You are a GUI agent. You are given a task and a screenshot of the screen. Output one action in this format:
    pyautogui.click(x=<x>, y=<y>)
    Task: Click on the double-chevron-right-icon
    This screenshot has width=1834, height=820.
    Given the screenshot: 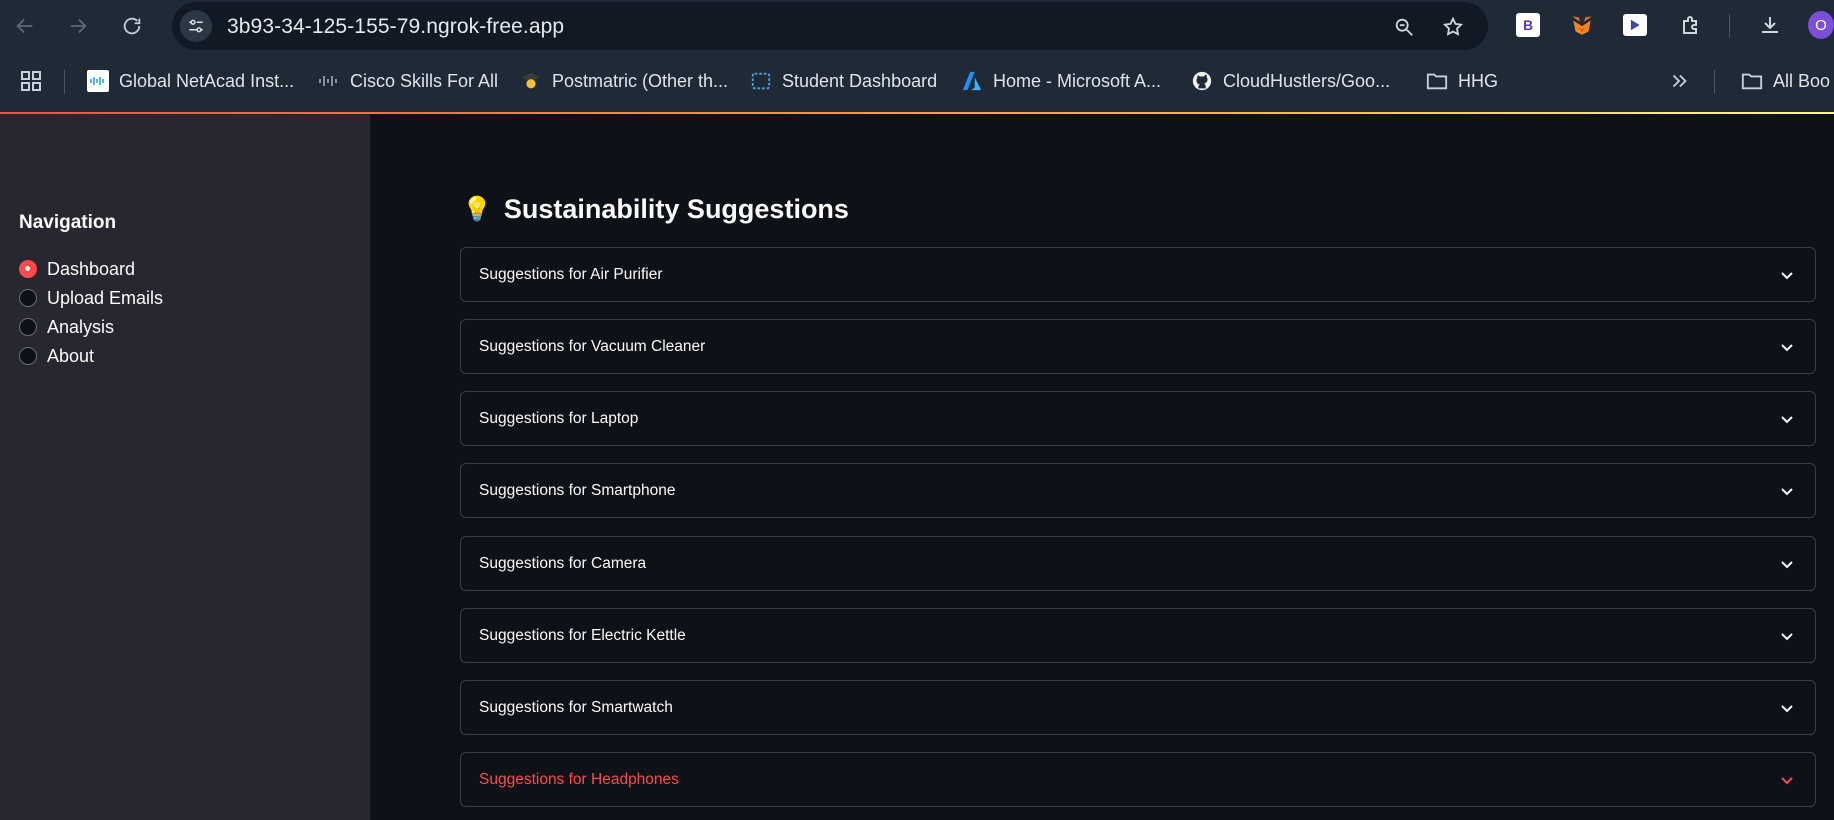 What is the action you would take?
    pyautogui.click(x=1679, y=81)
    